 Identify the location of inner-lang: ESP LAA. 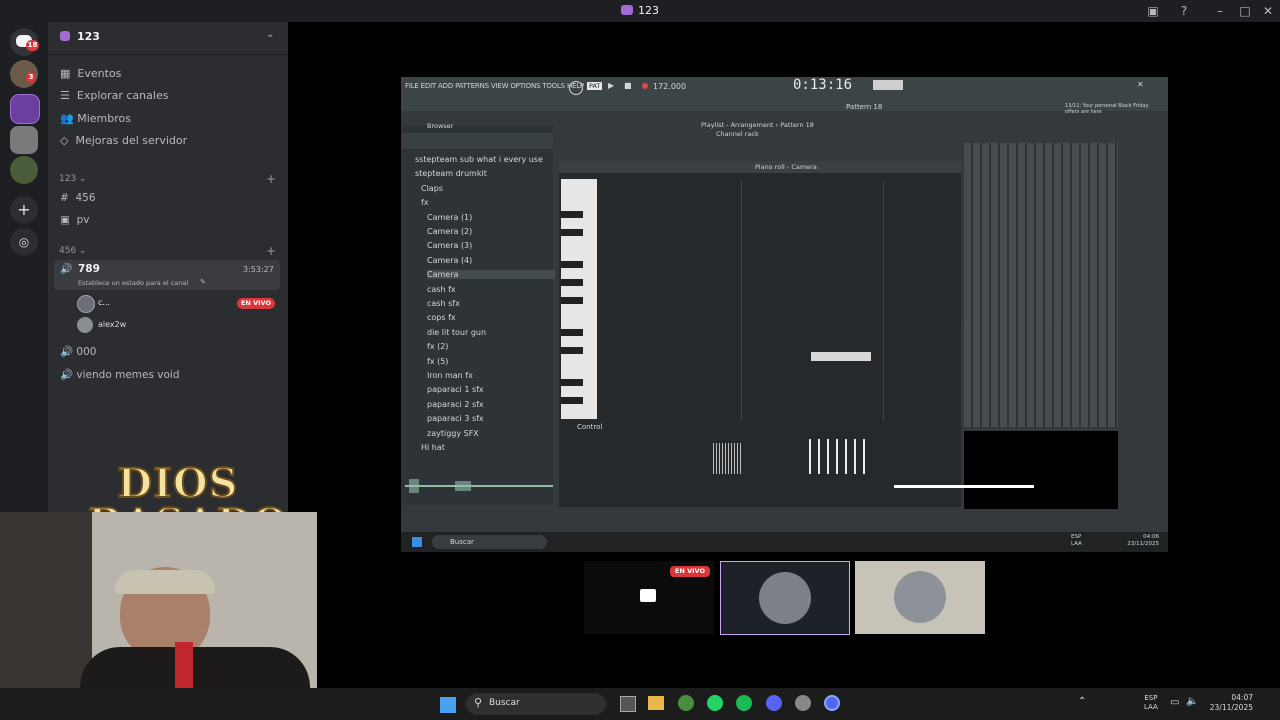
(1076, 541).